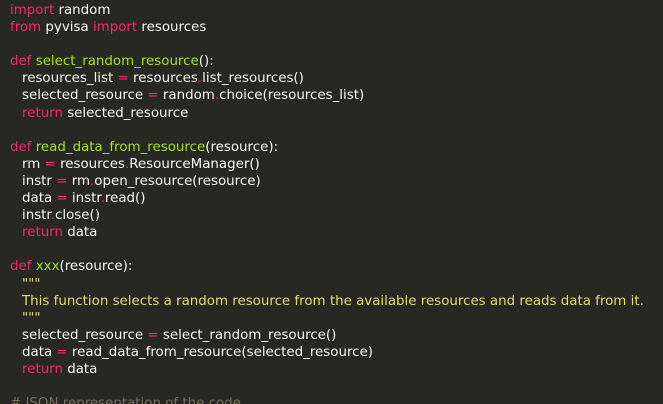 This screenshot has height=404, width=663. I want to click on code-line: # JSON representation of the code, so click(331, 399).